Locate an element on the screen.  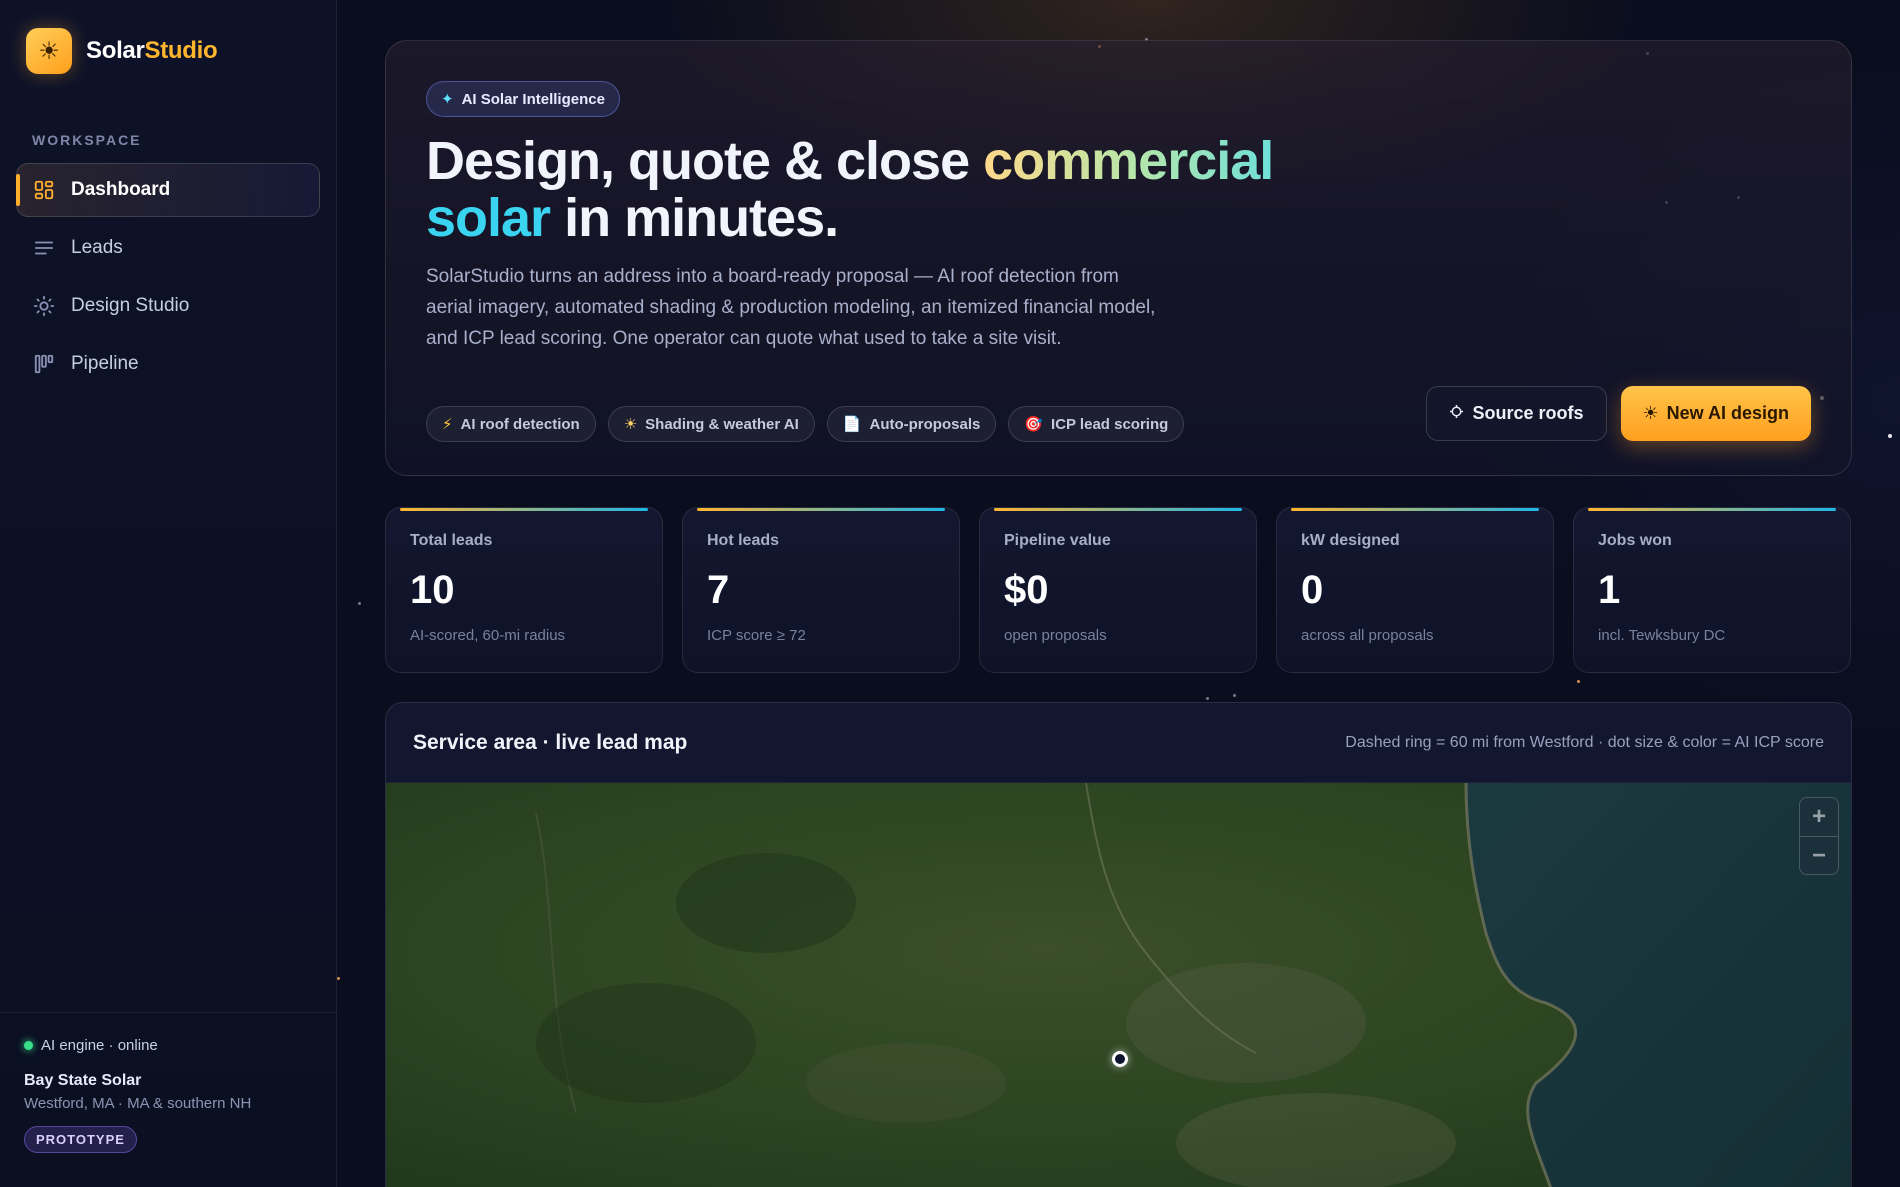
chip-label: AI roof detection is located at coordinates (520, 424).